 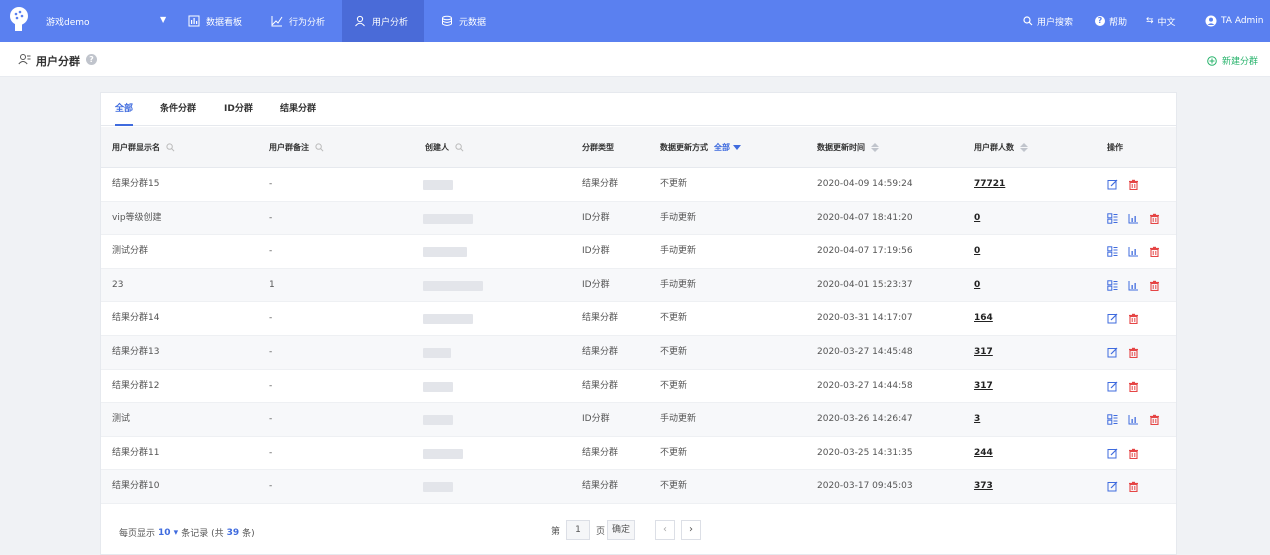 What do you see at coordinates (1150, 21) in the screenshot?
I see `language-icon: ⇆` at bounding box center [1150, 21].